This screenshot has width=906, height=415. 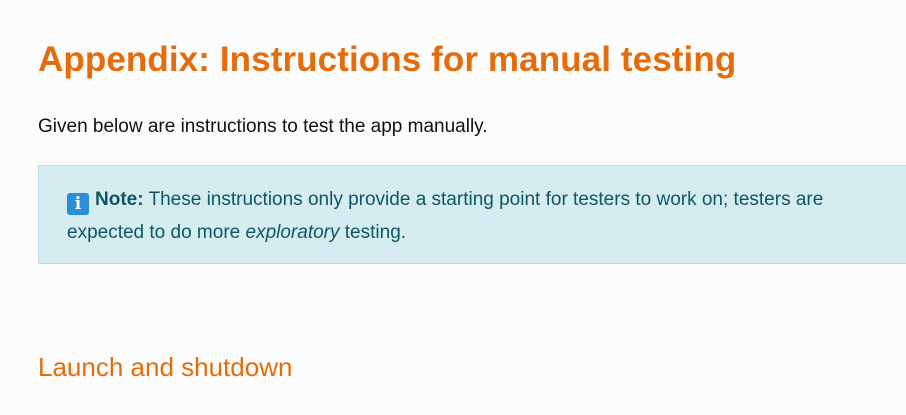 What do you see at coordinates (119, 199) in the screenshot?
I see `note-label: Note:` at bounding box center [119, 199].